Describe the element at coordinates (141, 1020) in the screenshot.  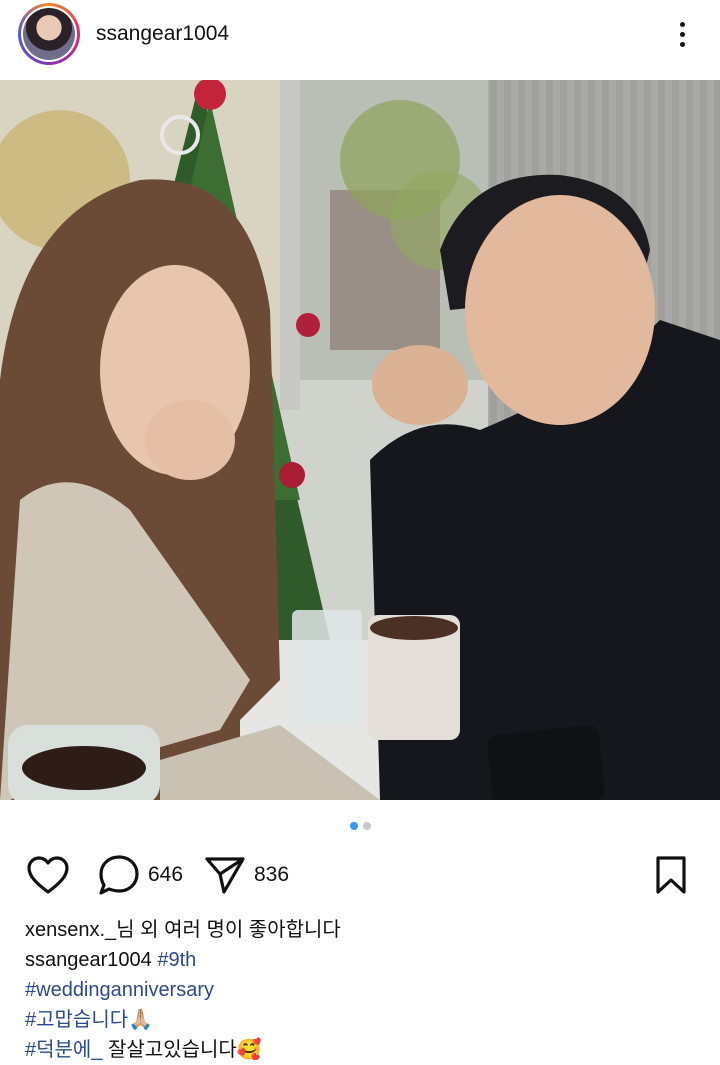
I see `folded-hands-emoji: 🙏🏼` at that location.